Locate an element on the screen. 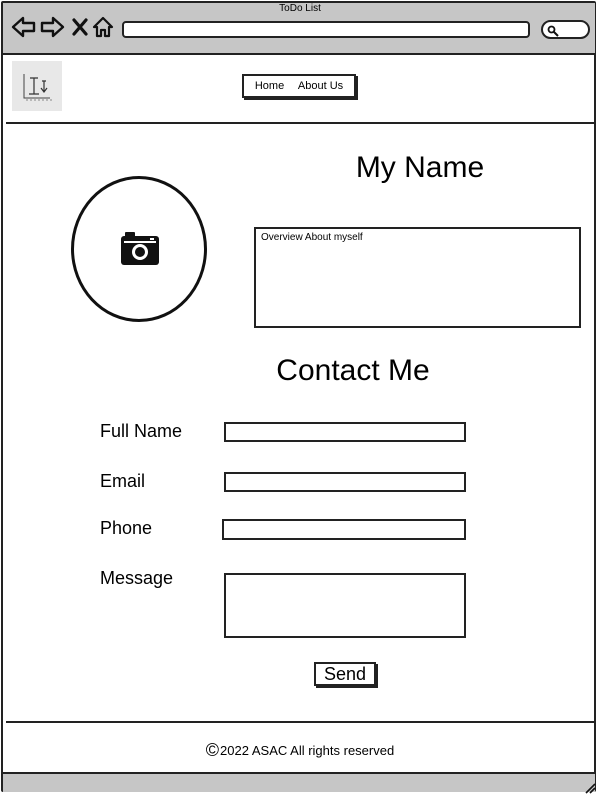 The image size is (600, 796). forward-arrow-icon is located at coordinates (52, 27).